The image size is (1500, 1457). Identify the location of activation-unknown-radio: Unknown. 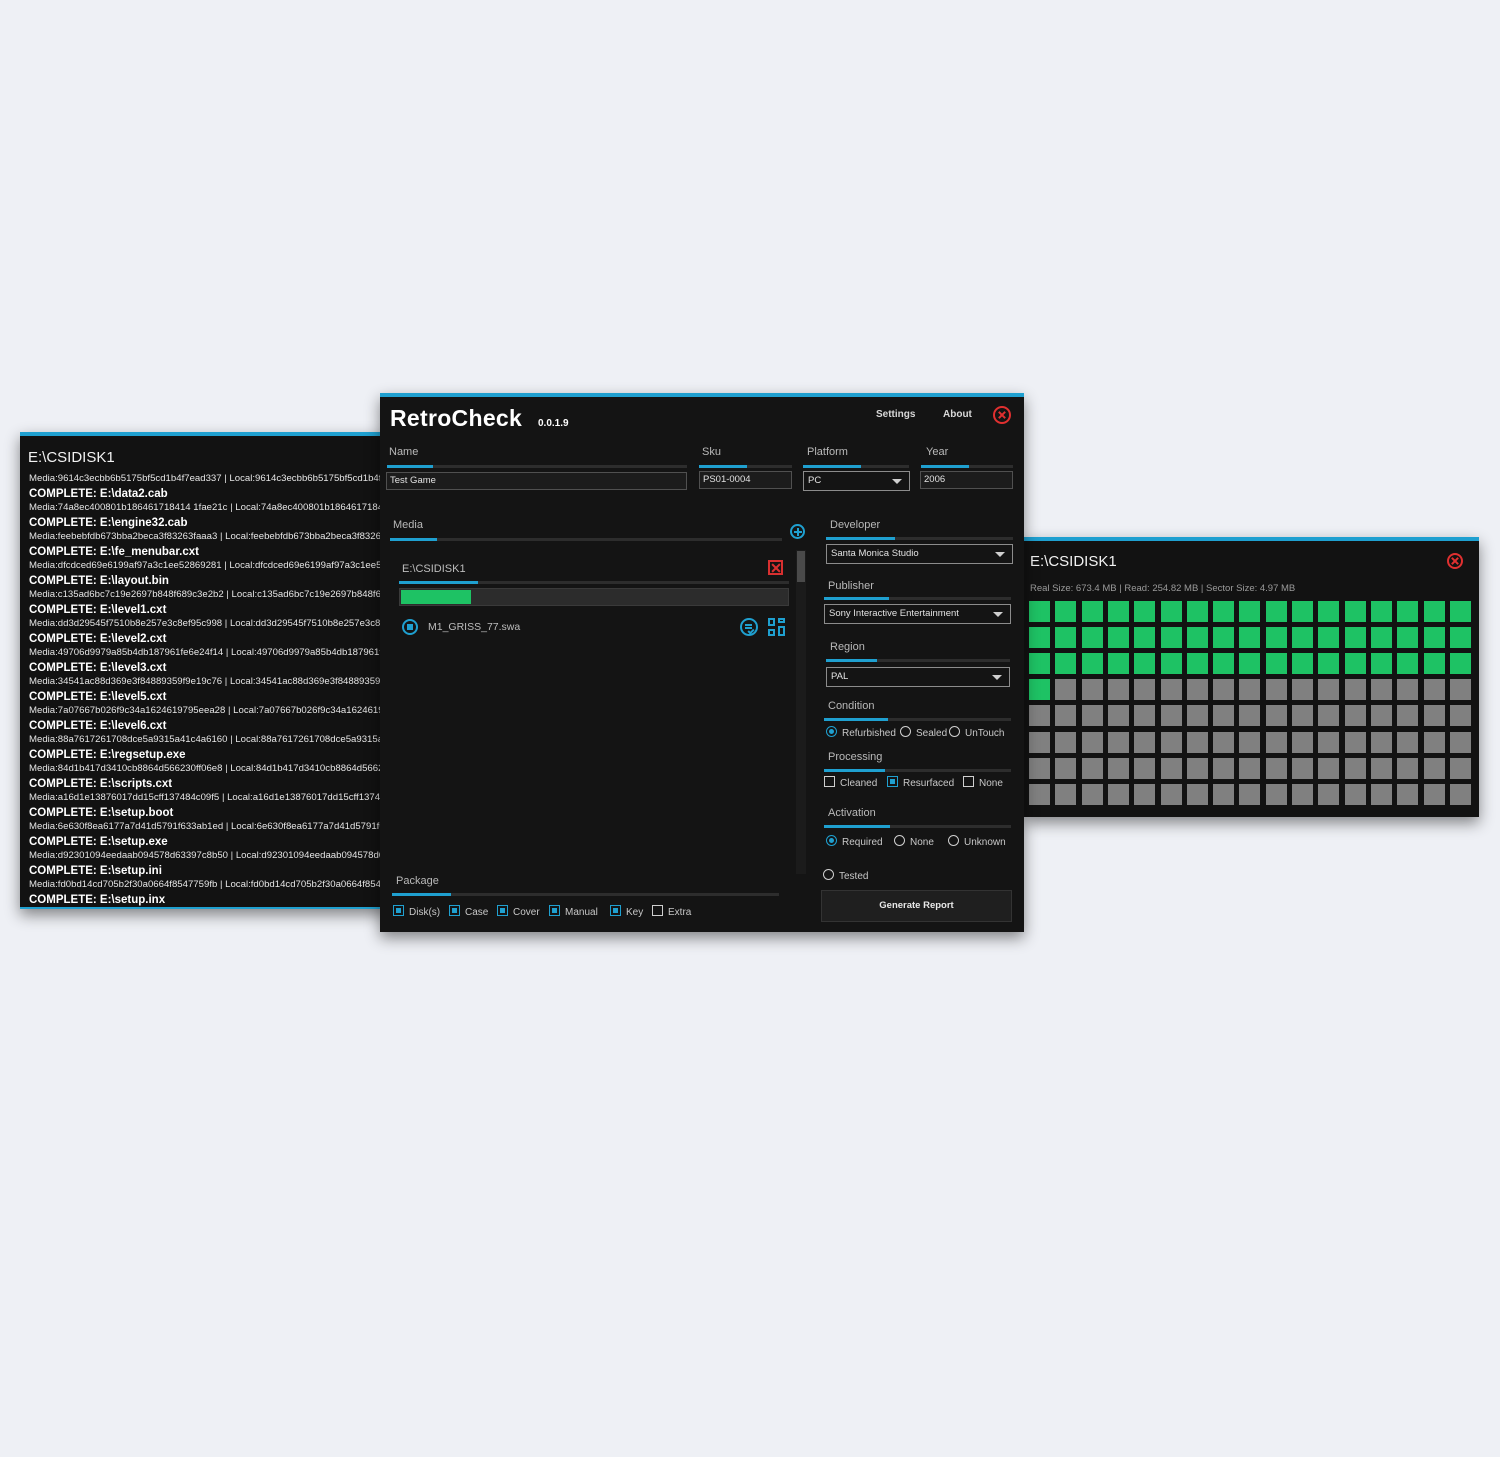
(977, 841).